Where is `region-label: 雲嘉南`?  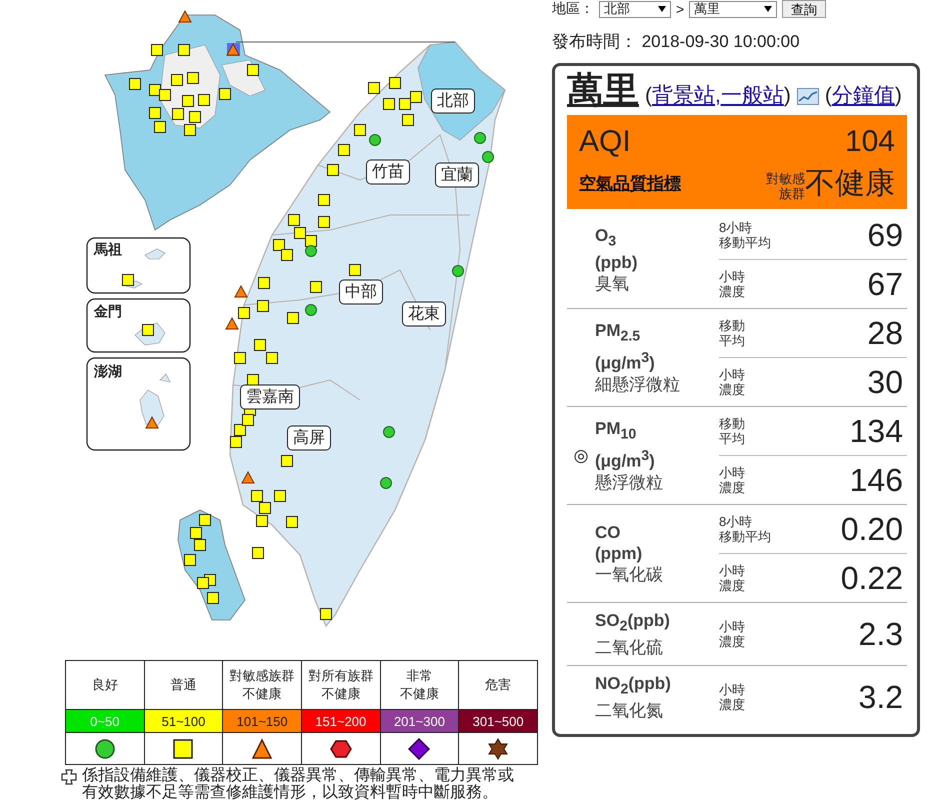 region-label: 雲嘉南 is located at coordinates (270, 397).